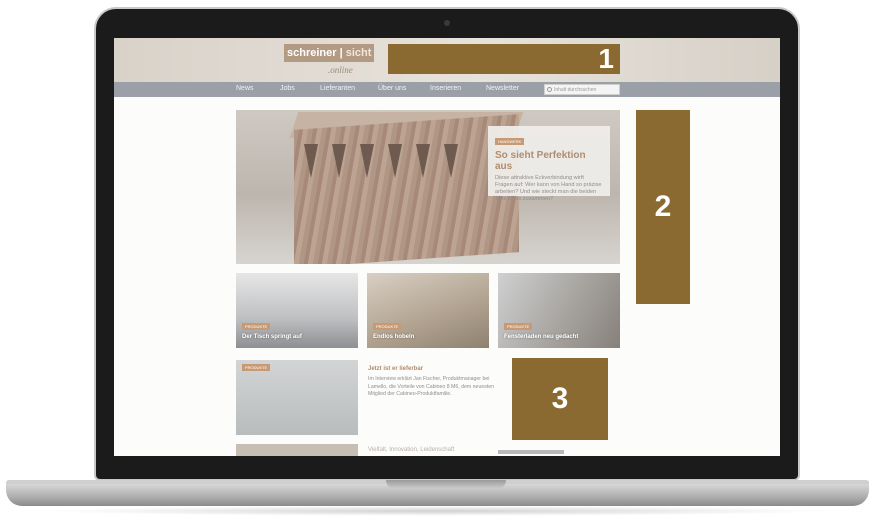 Image resolution: width=875 pixels, height=524 pixels. What do you see at coordinates (358, 53) in the screenshot?
I see `logo-sub: sicht` at bounding box center [358, 53].